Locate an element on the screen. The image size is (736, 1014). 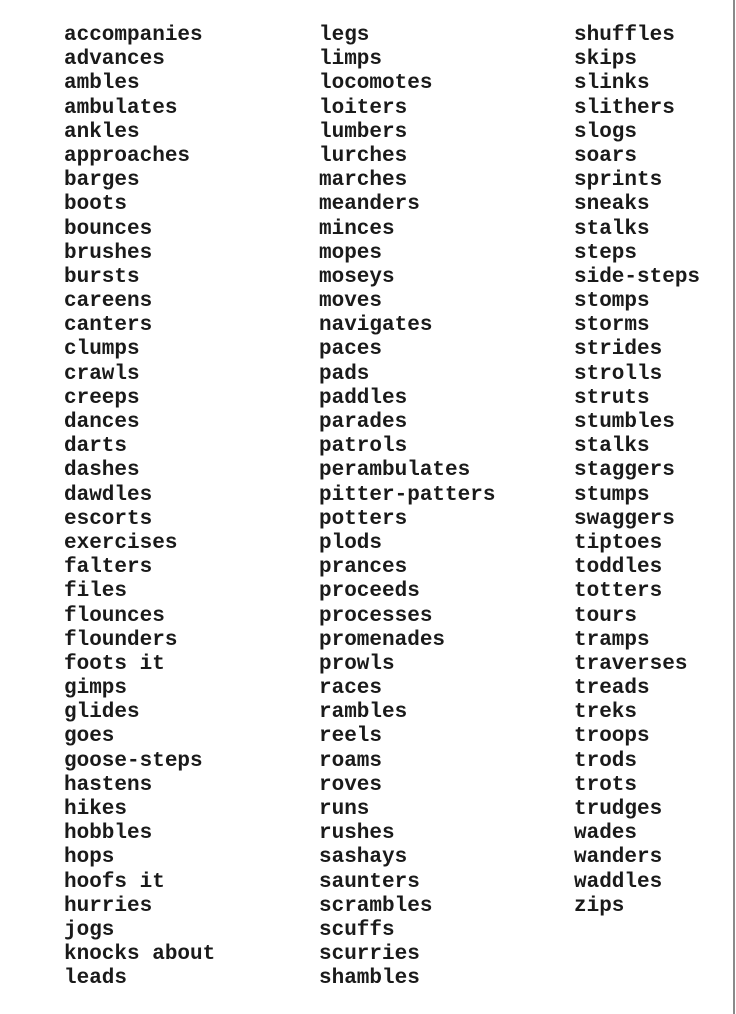
word-list-item: mopes is located at coordinates (351, 253).